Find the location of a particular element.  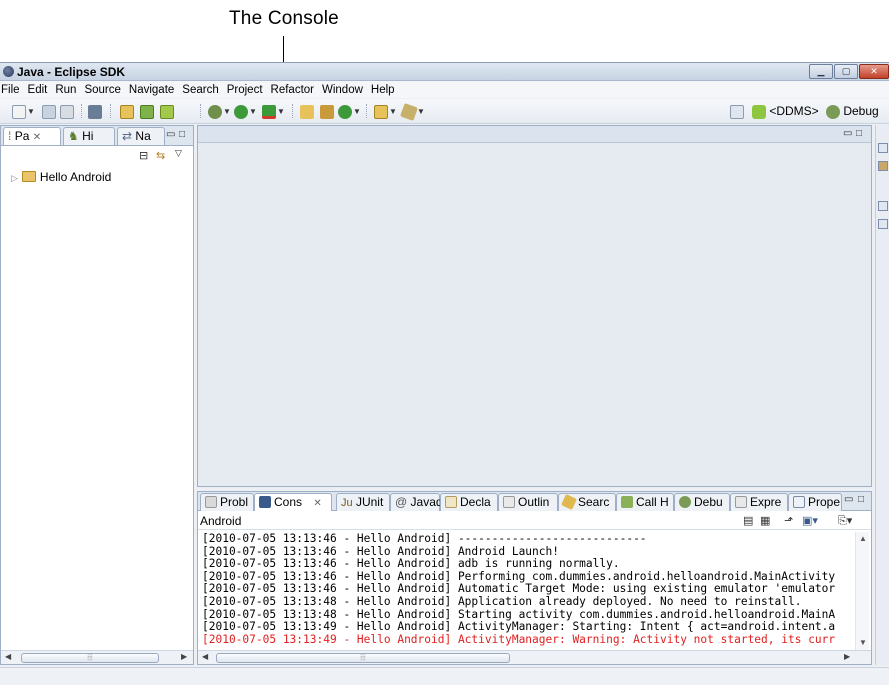

minimize-editor-icon: ▭ is located at coordinates (847, 133).